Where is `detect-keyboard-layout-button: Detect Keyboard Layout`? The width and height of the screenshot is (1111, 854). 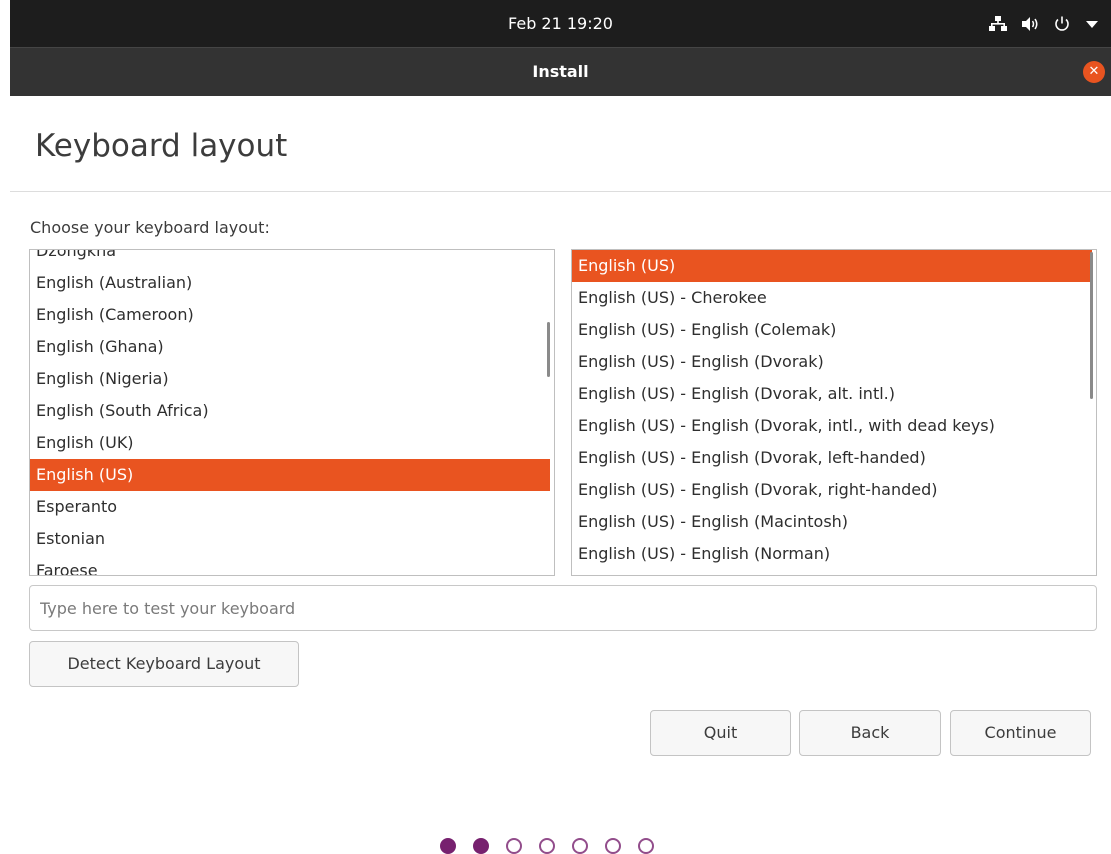 detect-keyboard-layout-button: Detect Keyboard Layout is located at coordinates (164, 664).